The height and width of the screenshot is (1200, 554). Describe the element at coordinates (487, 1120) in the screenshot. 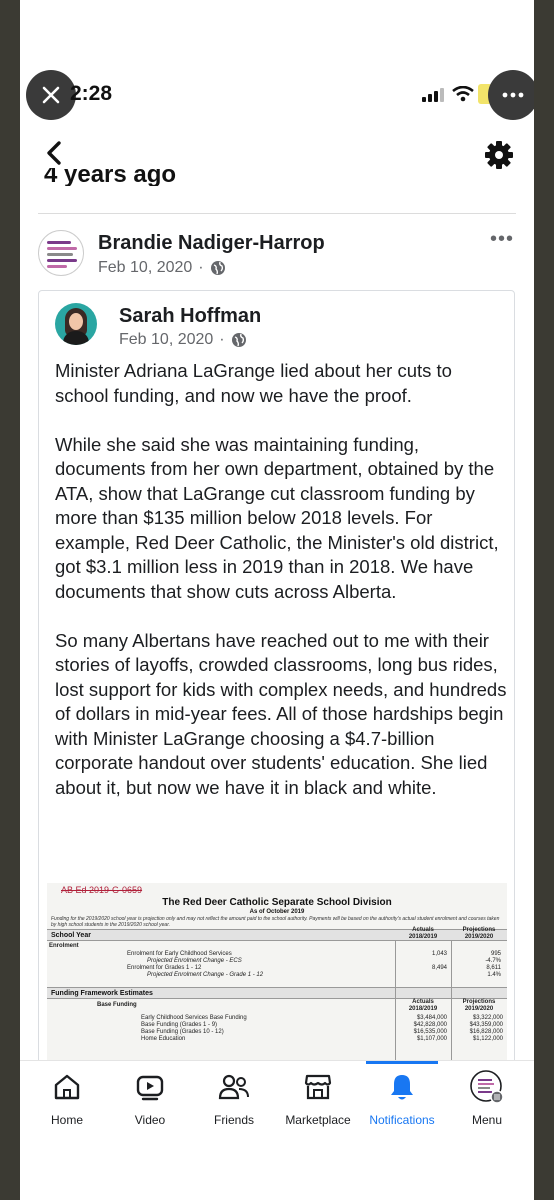

I see `tab-label: Menu` at that location.